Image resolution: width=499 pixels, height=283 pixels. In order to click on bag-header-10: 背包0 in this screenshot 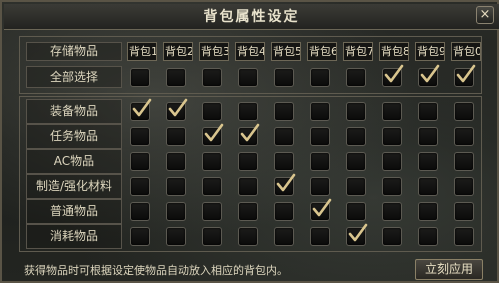, I will do `click(466, 51)`.